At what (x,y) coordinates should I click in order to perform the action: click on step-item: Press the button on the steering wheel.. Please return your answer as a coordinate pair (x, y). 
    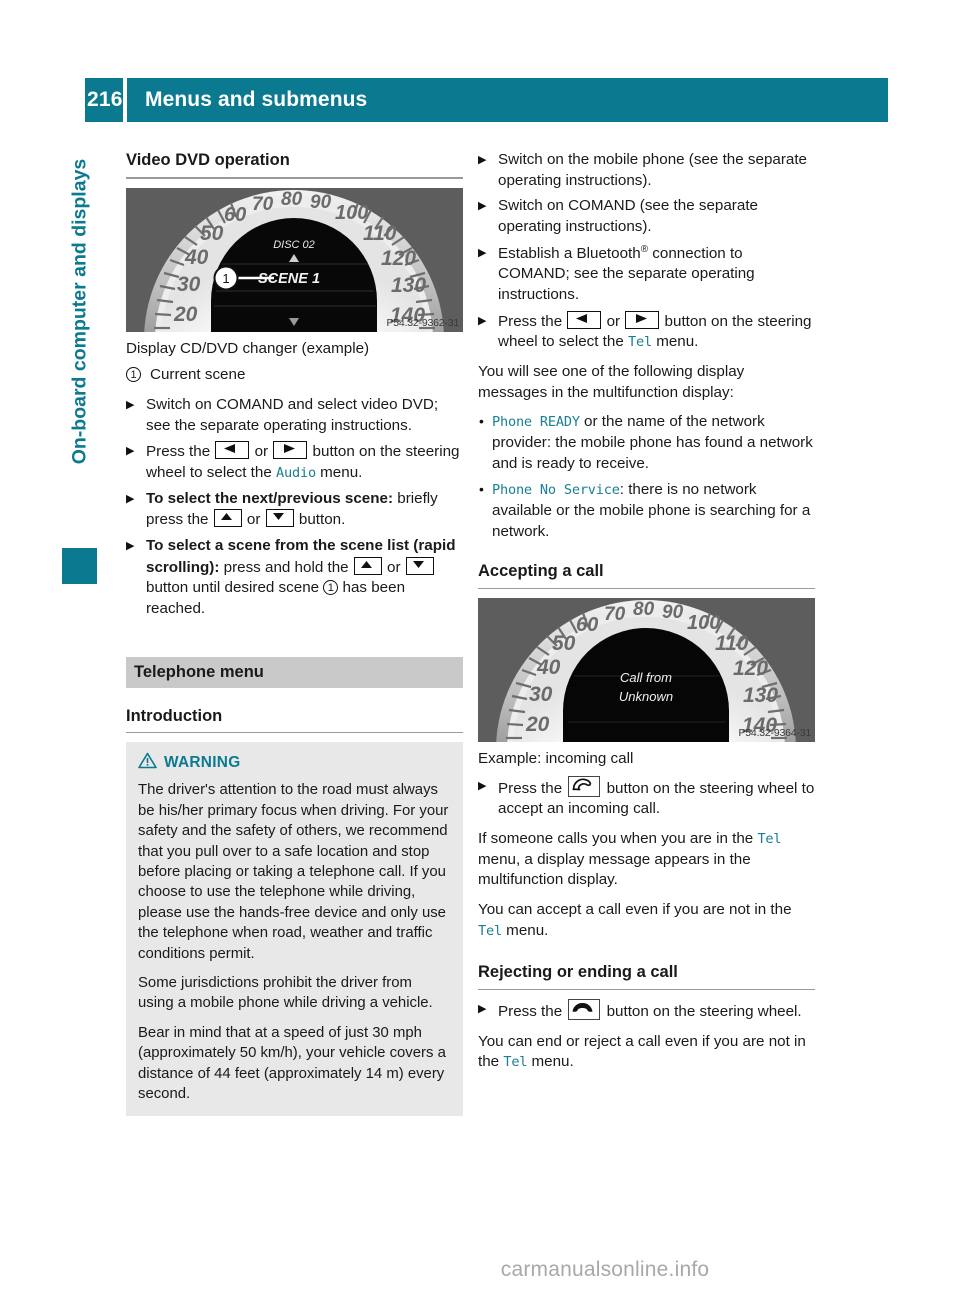
    Looking at the image, I should click on (646, 1011).